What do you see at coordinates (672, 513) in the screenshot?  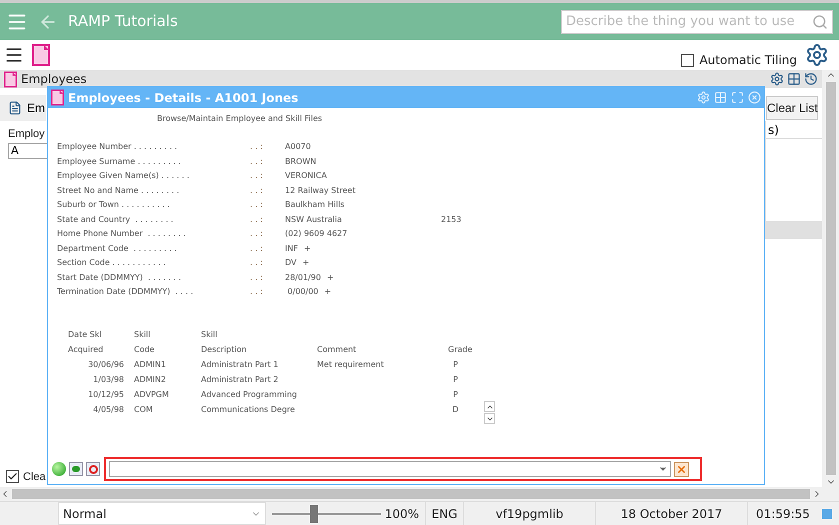 I see `date-display: 18 October 2017` at bounding box center [672, 513].